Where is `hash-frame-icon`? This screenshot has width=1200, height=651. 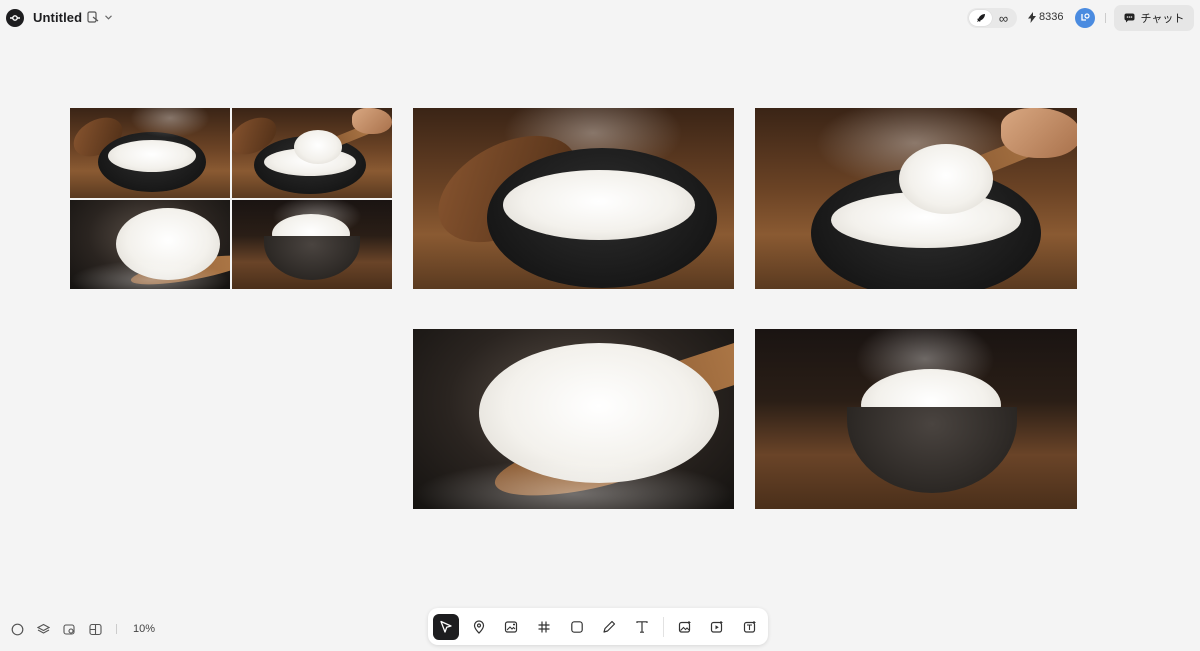 hash-frame-icon is located at coordinates (544, 627).